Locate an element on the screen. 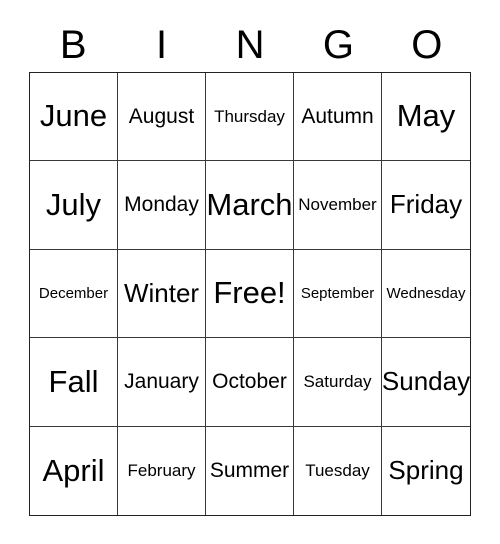 This screenshot has height=544, width=500. bingo-cell-label: Winter is located at coordinates (161, 292).